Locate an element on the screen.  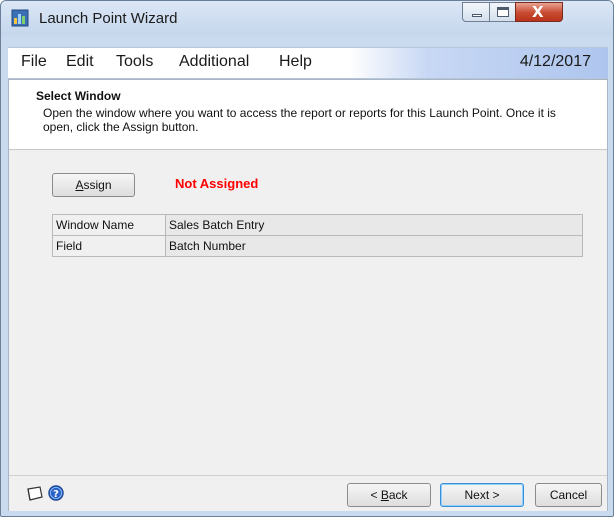
cancel-button: Cancel is located at coordinates (568, 495).